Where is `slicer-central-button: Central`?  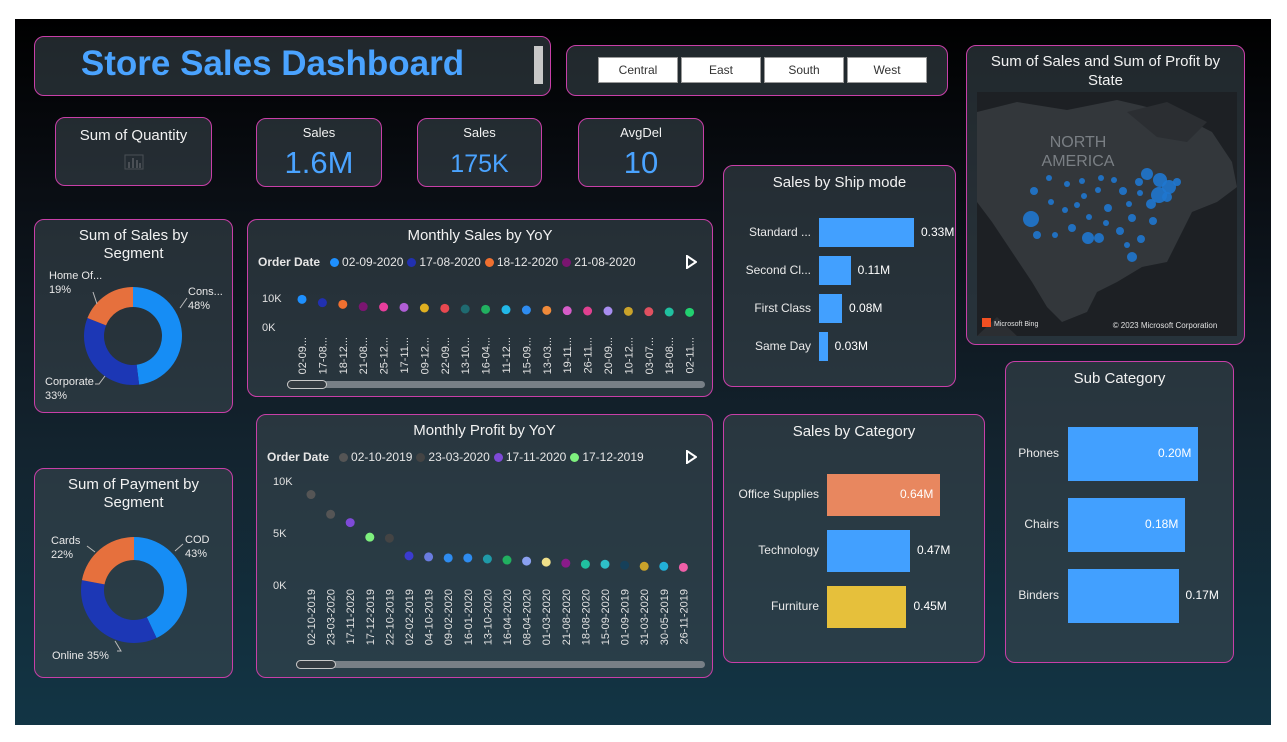 slicer-central-button: Central is located at coordinates (638, 70).